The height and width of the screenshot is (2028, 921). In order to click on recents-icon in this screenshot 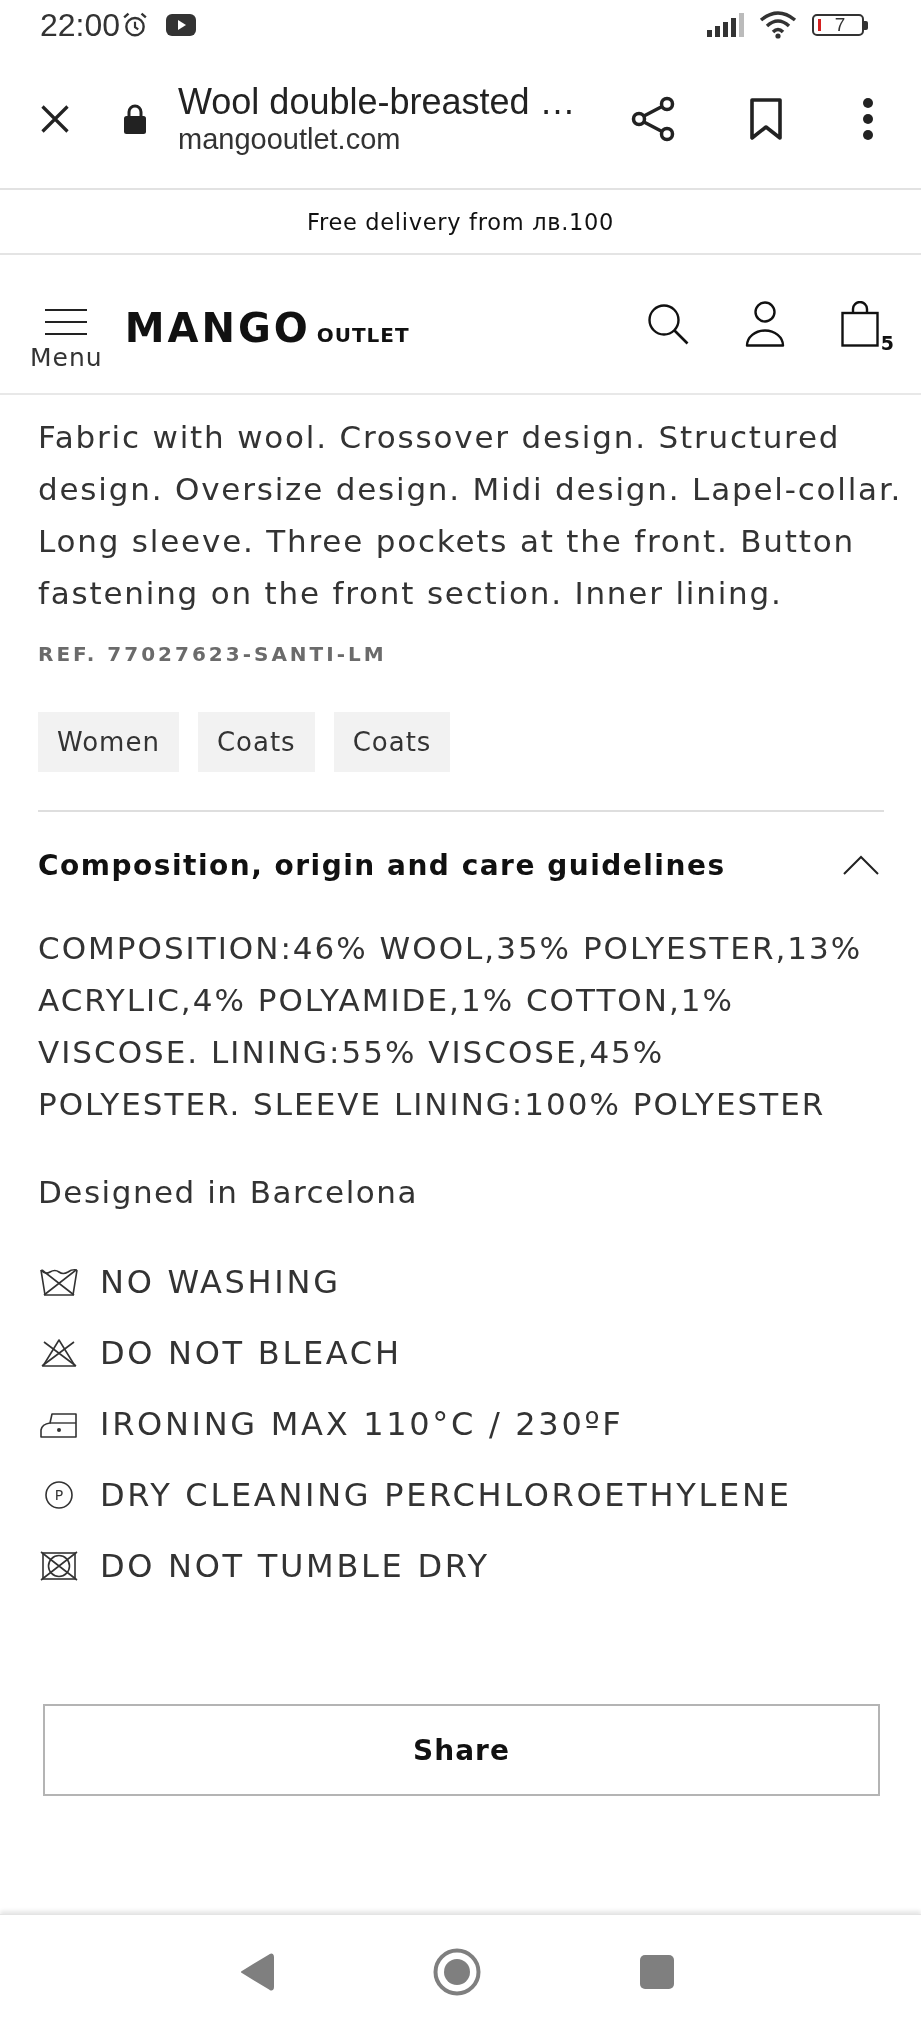, I will do `click(656, 1971)`.